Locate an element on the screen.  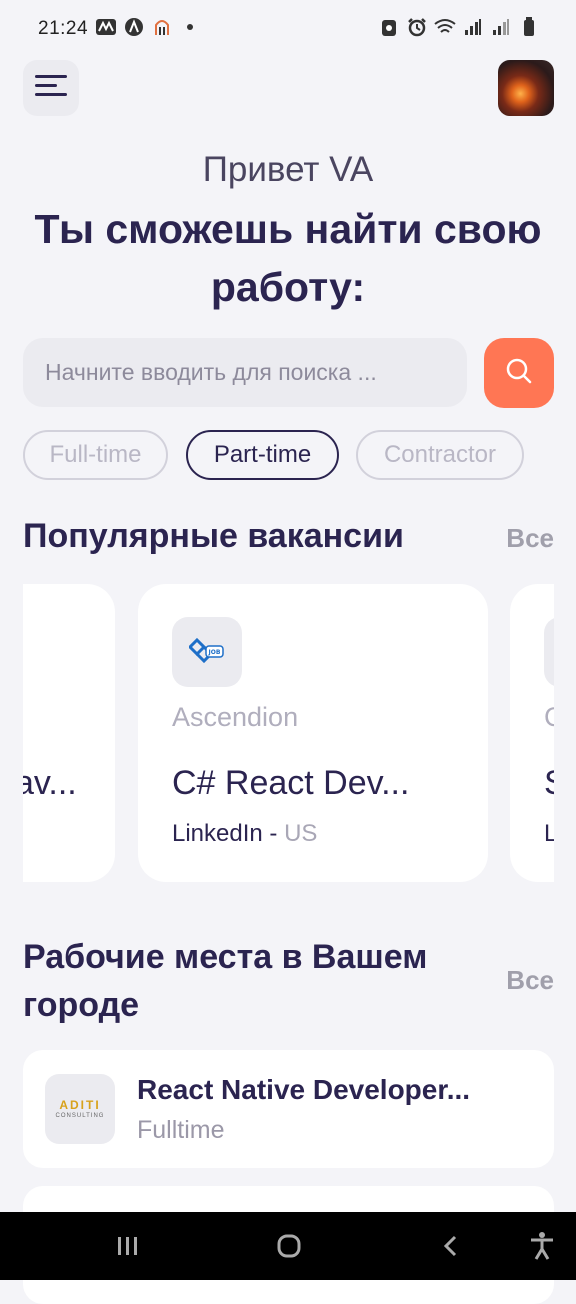
greeting-text: Привет VA is located at coordinates (288, 169).